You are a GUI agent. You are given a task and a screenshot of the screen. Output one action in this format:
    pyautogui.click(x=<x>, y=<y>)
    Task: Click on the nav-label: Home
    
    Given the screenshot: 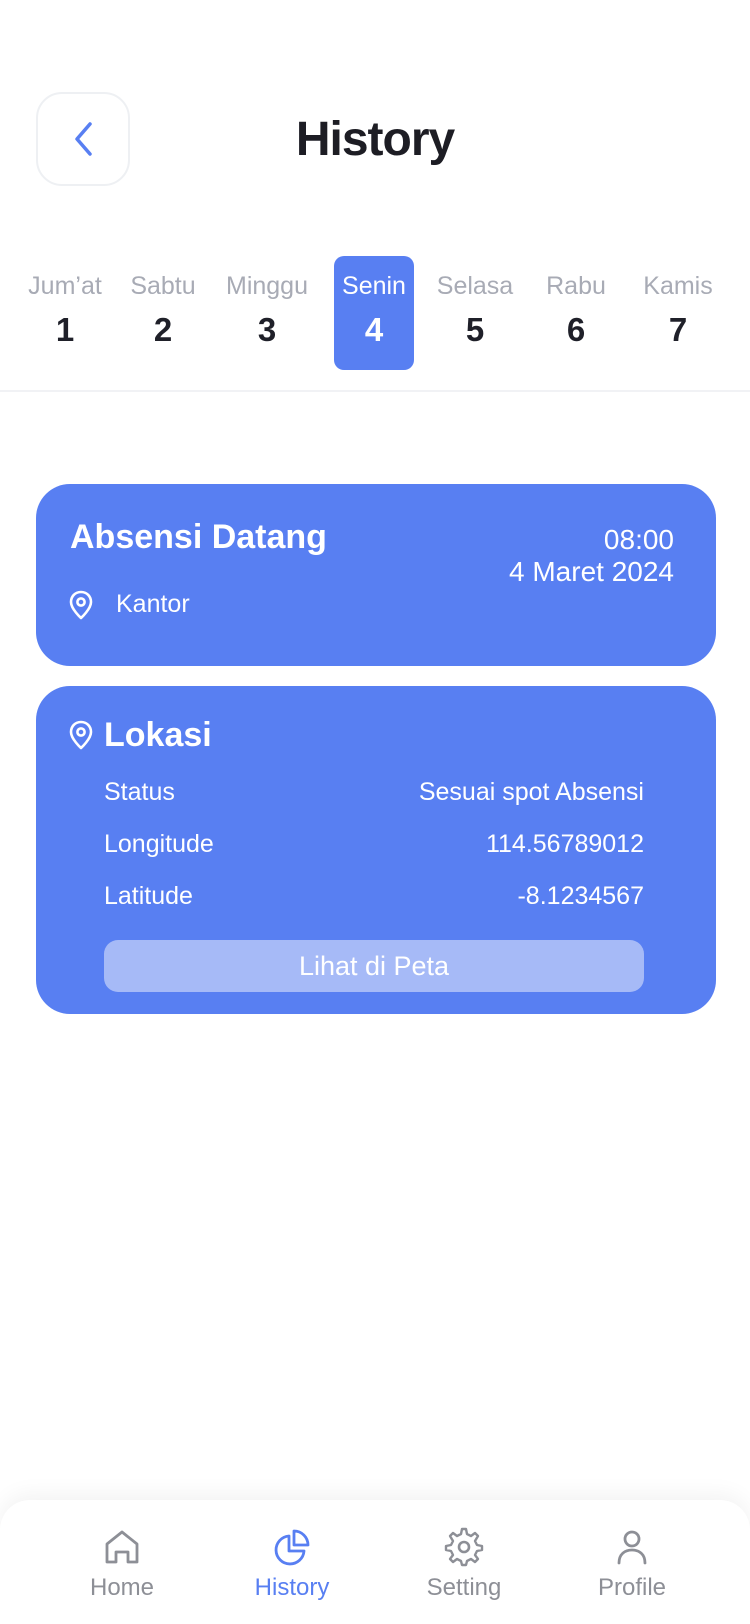 What is the action you would take?
    pyautogui.click(x=122, y=1587)
    